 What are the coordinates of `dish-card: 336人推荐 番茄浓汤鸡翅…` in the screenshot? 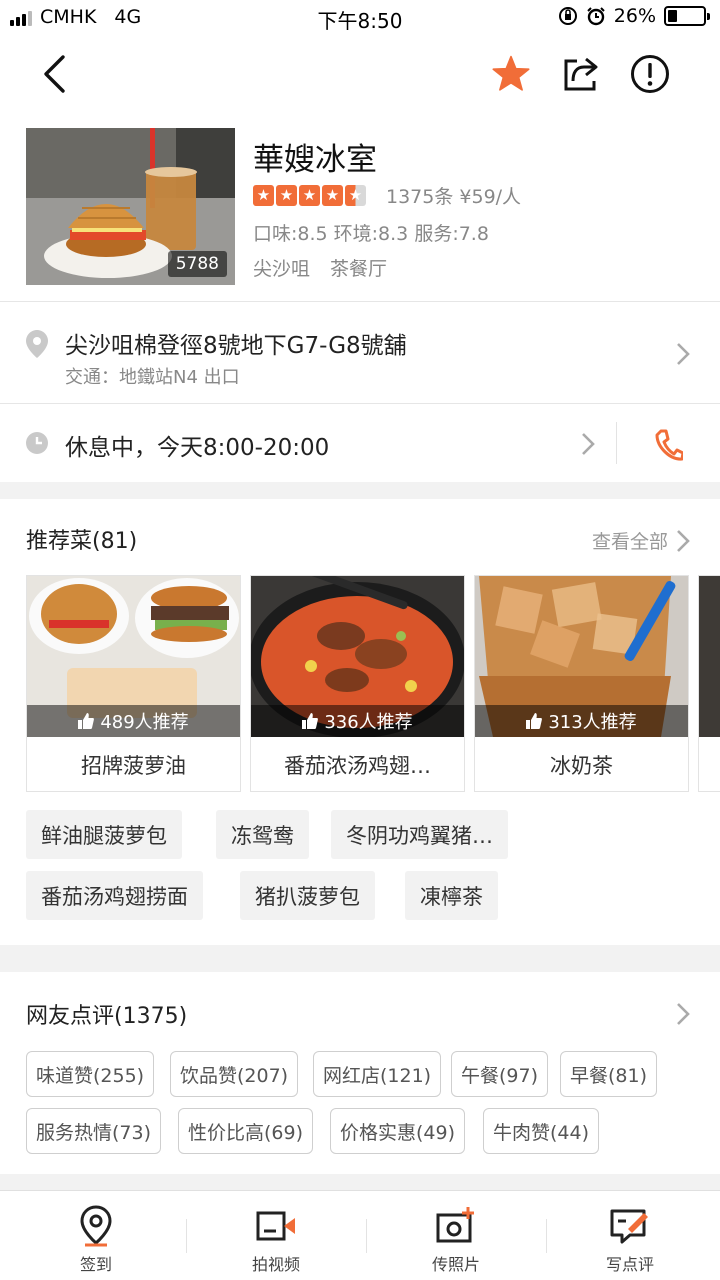 It's located at (357, 683).